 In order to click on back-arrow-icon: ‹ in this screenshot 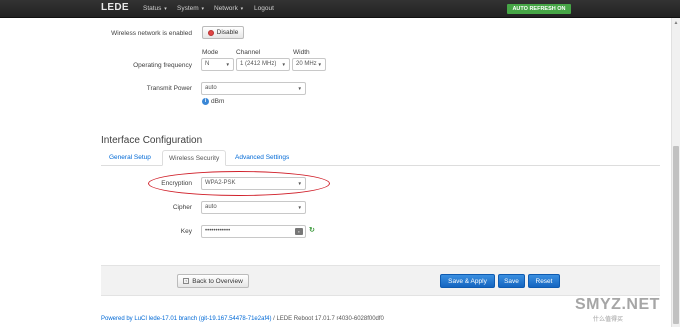, I will do `click(186, 281)`.